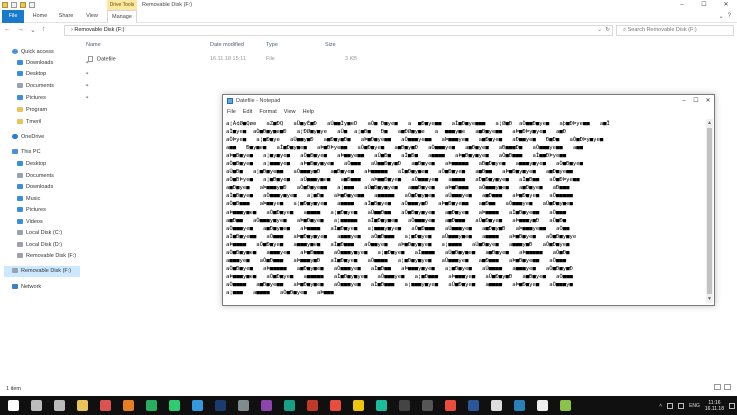  I want to click on menu-file: File, so click(231, 112).